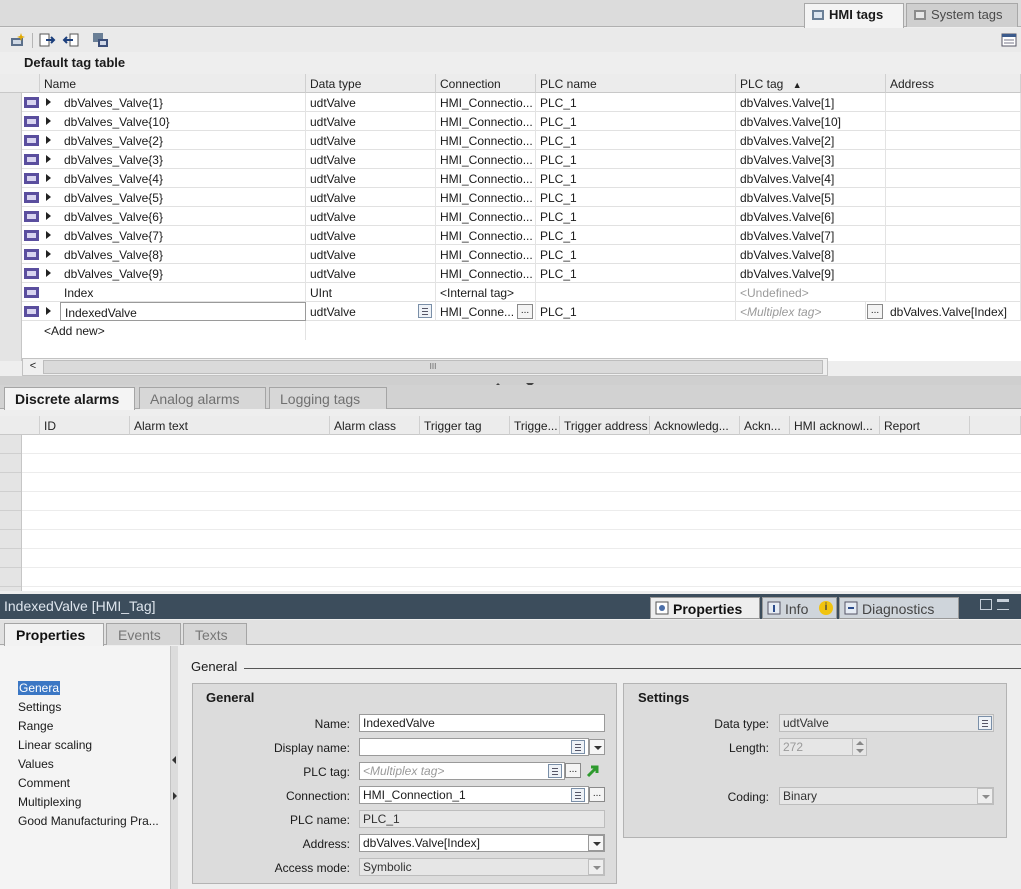 The image size is (1021, 889). I want to click on cell-name: dbValves_Valve{2}, so click(183, 140).